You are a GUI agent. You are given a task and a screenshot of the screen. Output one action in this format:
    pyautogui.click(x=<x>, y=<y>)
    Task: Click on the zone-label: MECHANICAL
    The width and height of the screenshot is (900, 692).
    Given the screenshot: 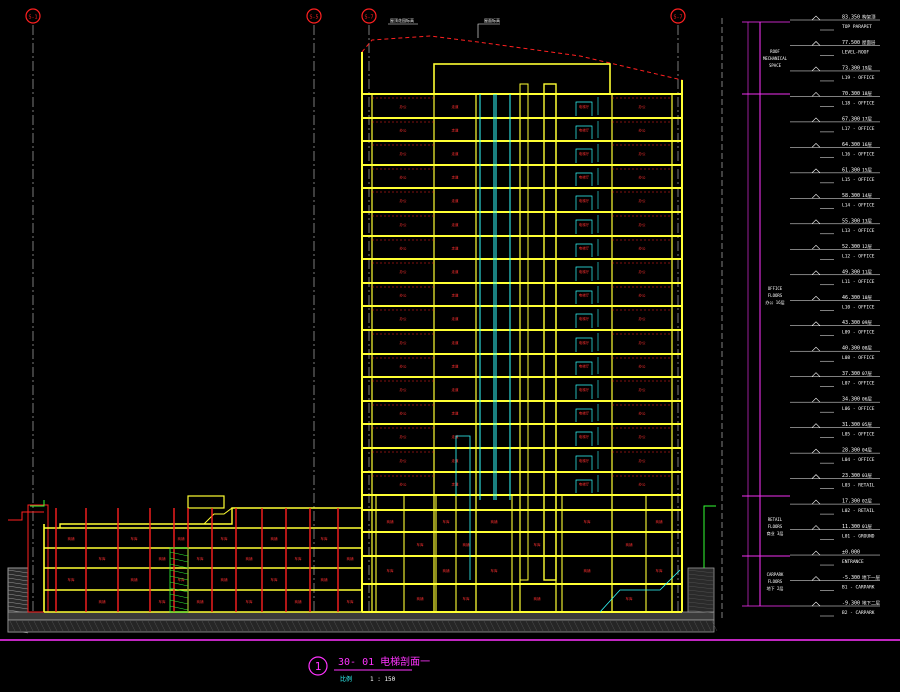 What is the action you would take?
    pyautogui.click(x=775, y=58)
    